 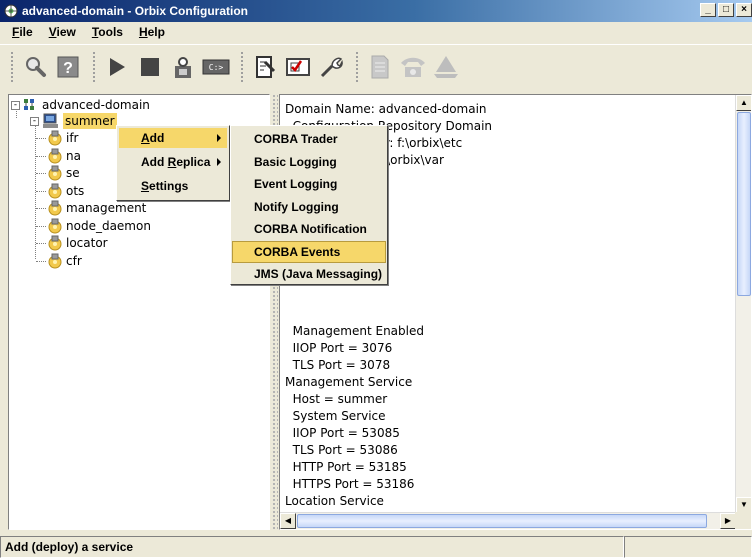 What do you see at coordinates (688, 547) in the screenshot?
I see `status-secondary` at bounding box center [688, 547].